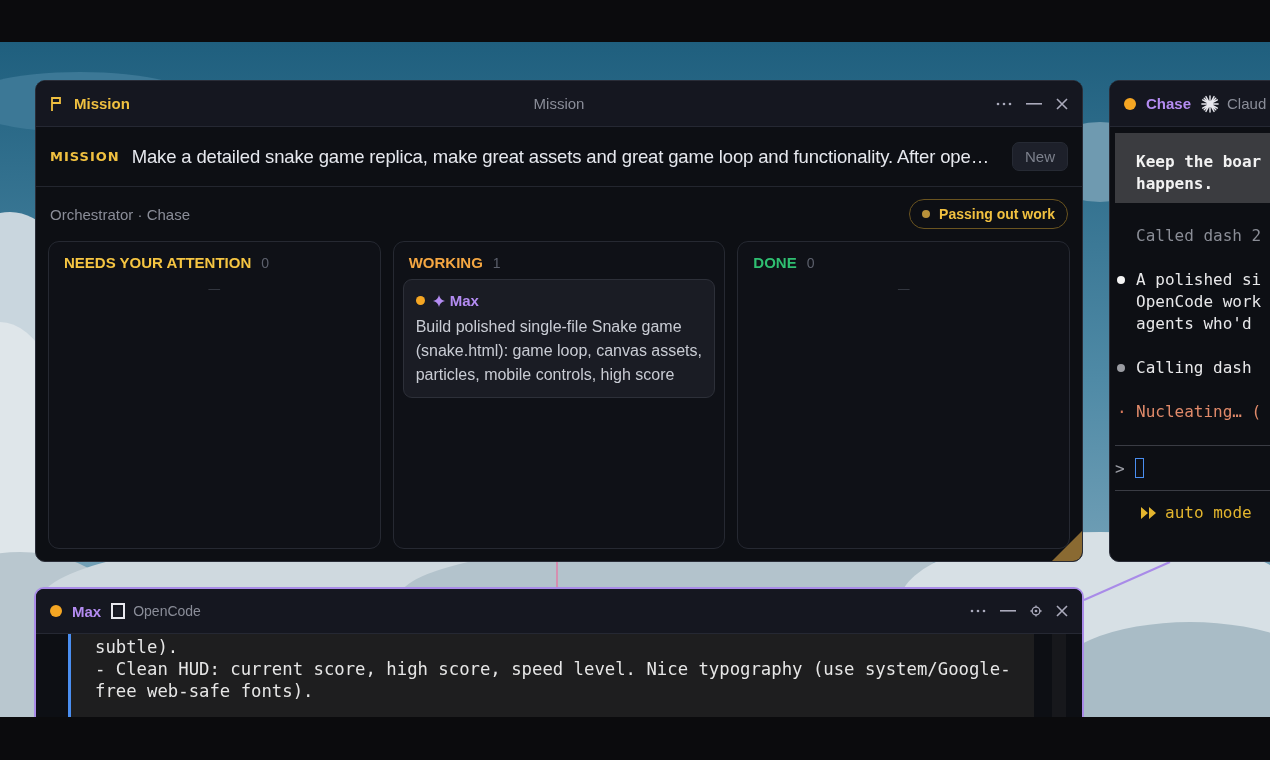 The image size is (1270, 760). What do you see at coordinates (557, 574) in the screenshot?
I see `connector-line` at bounding box center [557, 574].